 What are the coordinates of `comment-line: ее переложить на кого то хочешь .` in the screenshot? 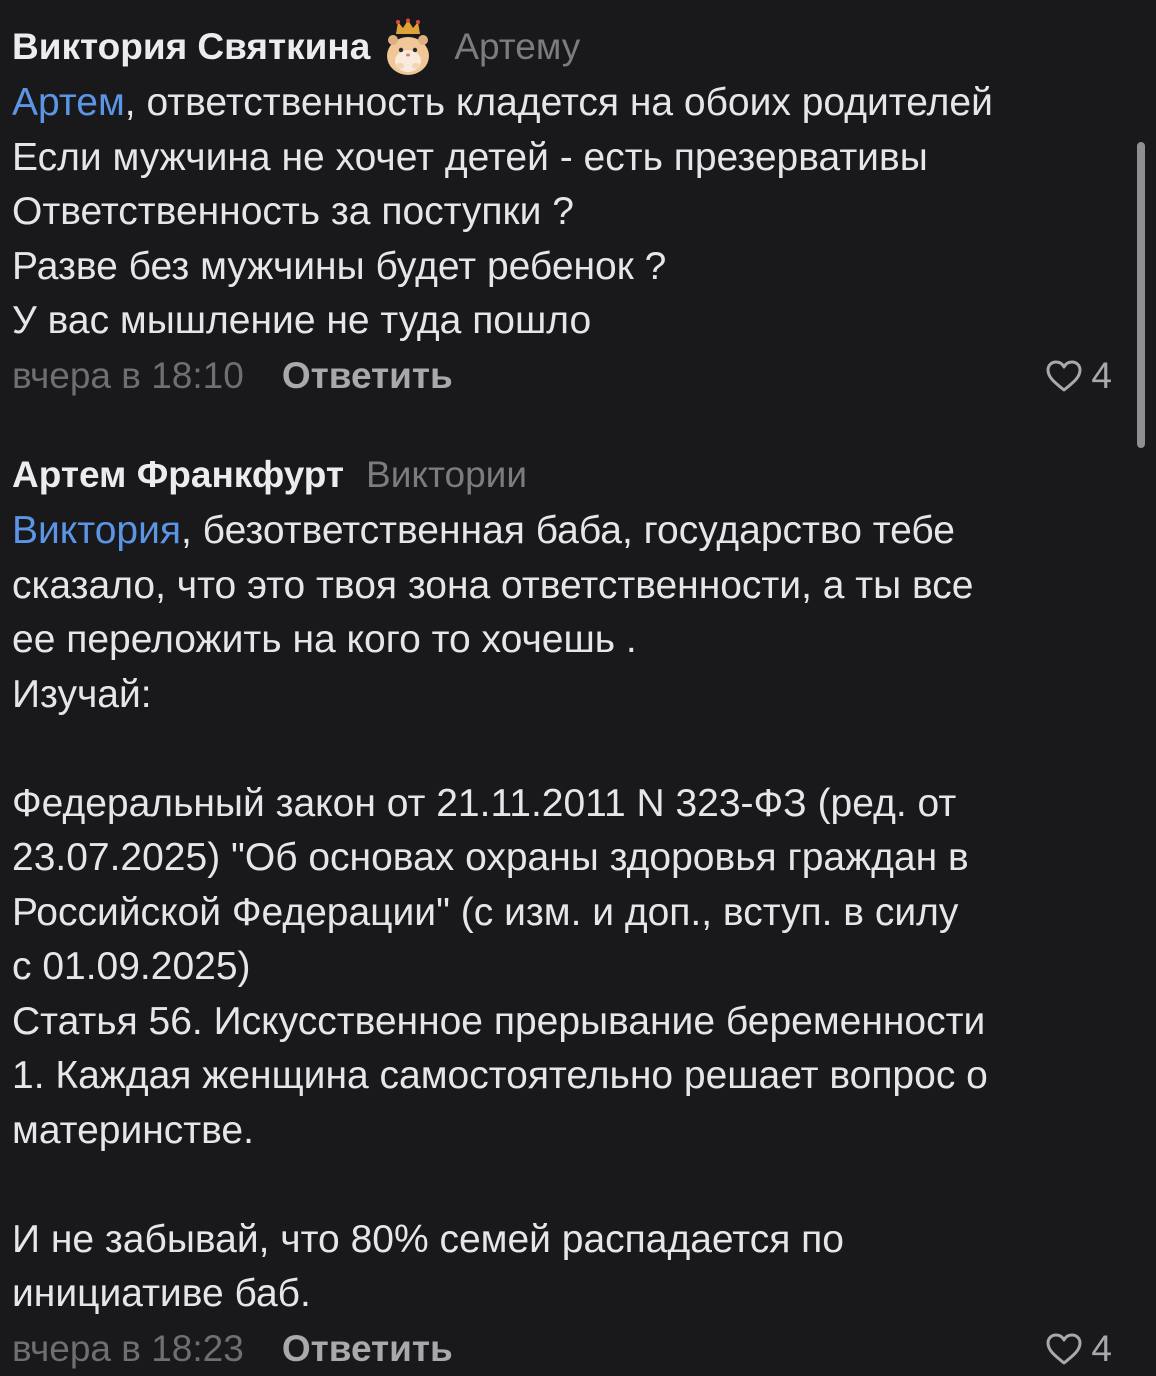 It's located at (324, 639).